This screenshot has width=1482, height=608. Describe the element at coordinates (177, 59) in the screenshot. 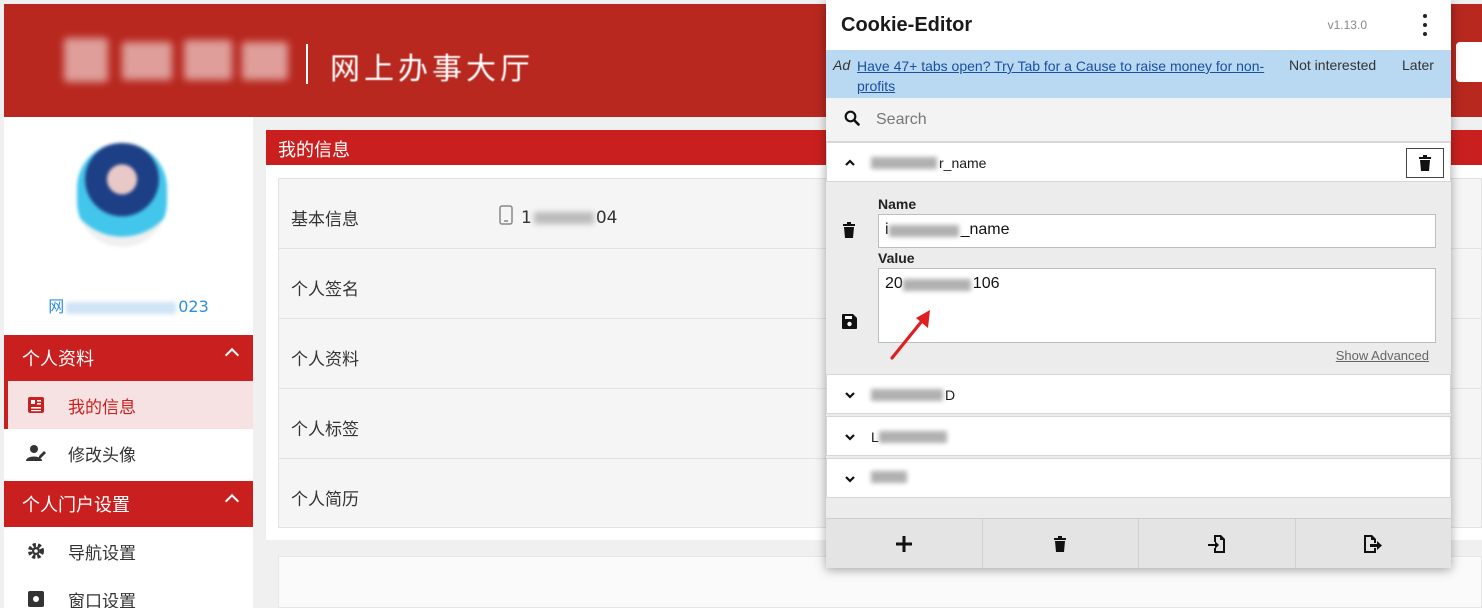

I see `site-logo` at that location.